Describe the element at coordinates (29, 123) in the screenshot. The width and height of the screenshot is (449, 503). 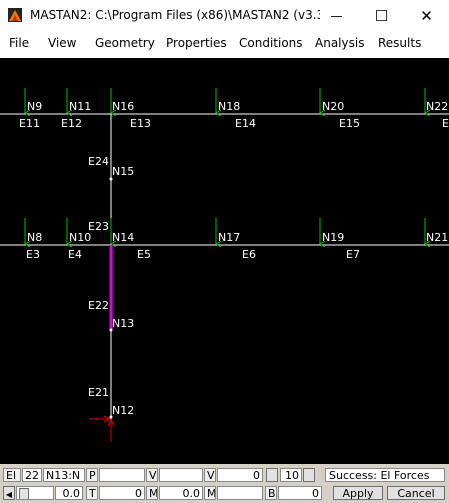
I see `element-label: E11` at that location.